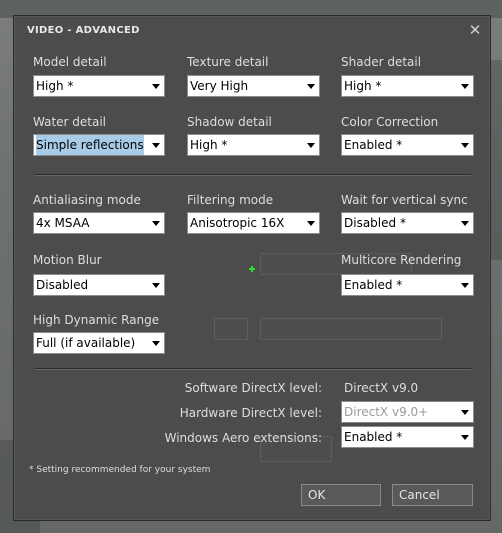 This screenshot has height=533, width=502. I want to click on aero-extensions-label: Windows Aero extensions:, so click(243, 438).